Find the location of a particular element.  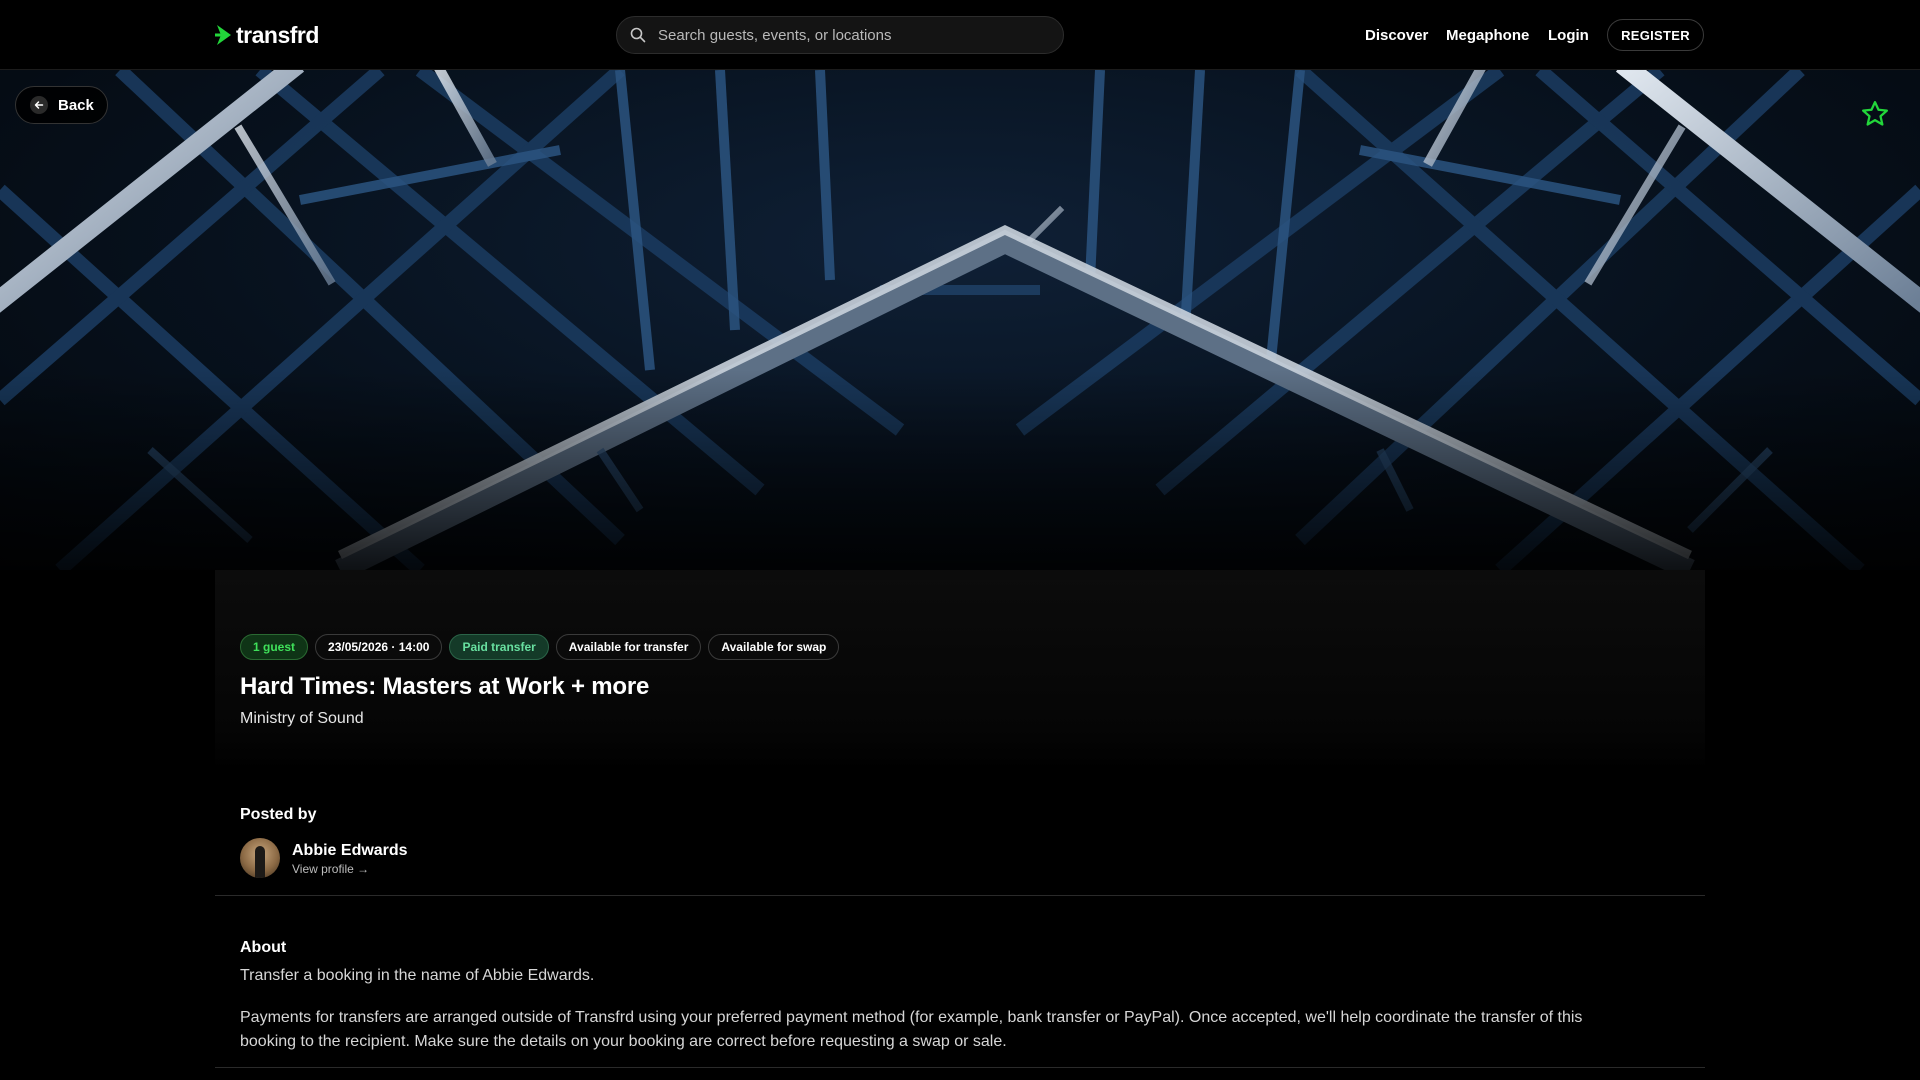

paid-transfer-badge: Paid transfer is located at coordinates (499, 647).